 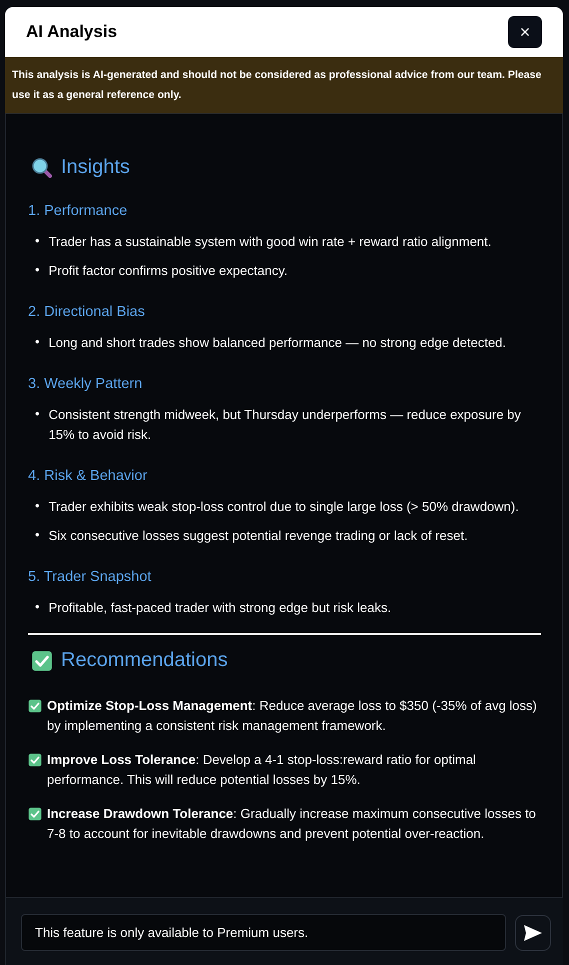 I want to click on section-heading: 3. Weekly Pattern, so click(x=86, y=384).